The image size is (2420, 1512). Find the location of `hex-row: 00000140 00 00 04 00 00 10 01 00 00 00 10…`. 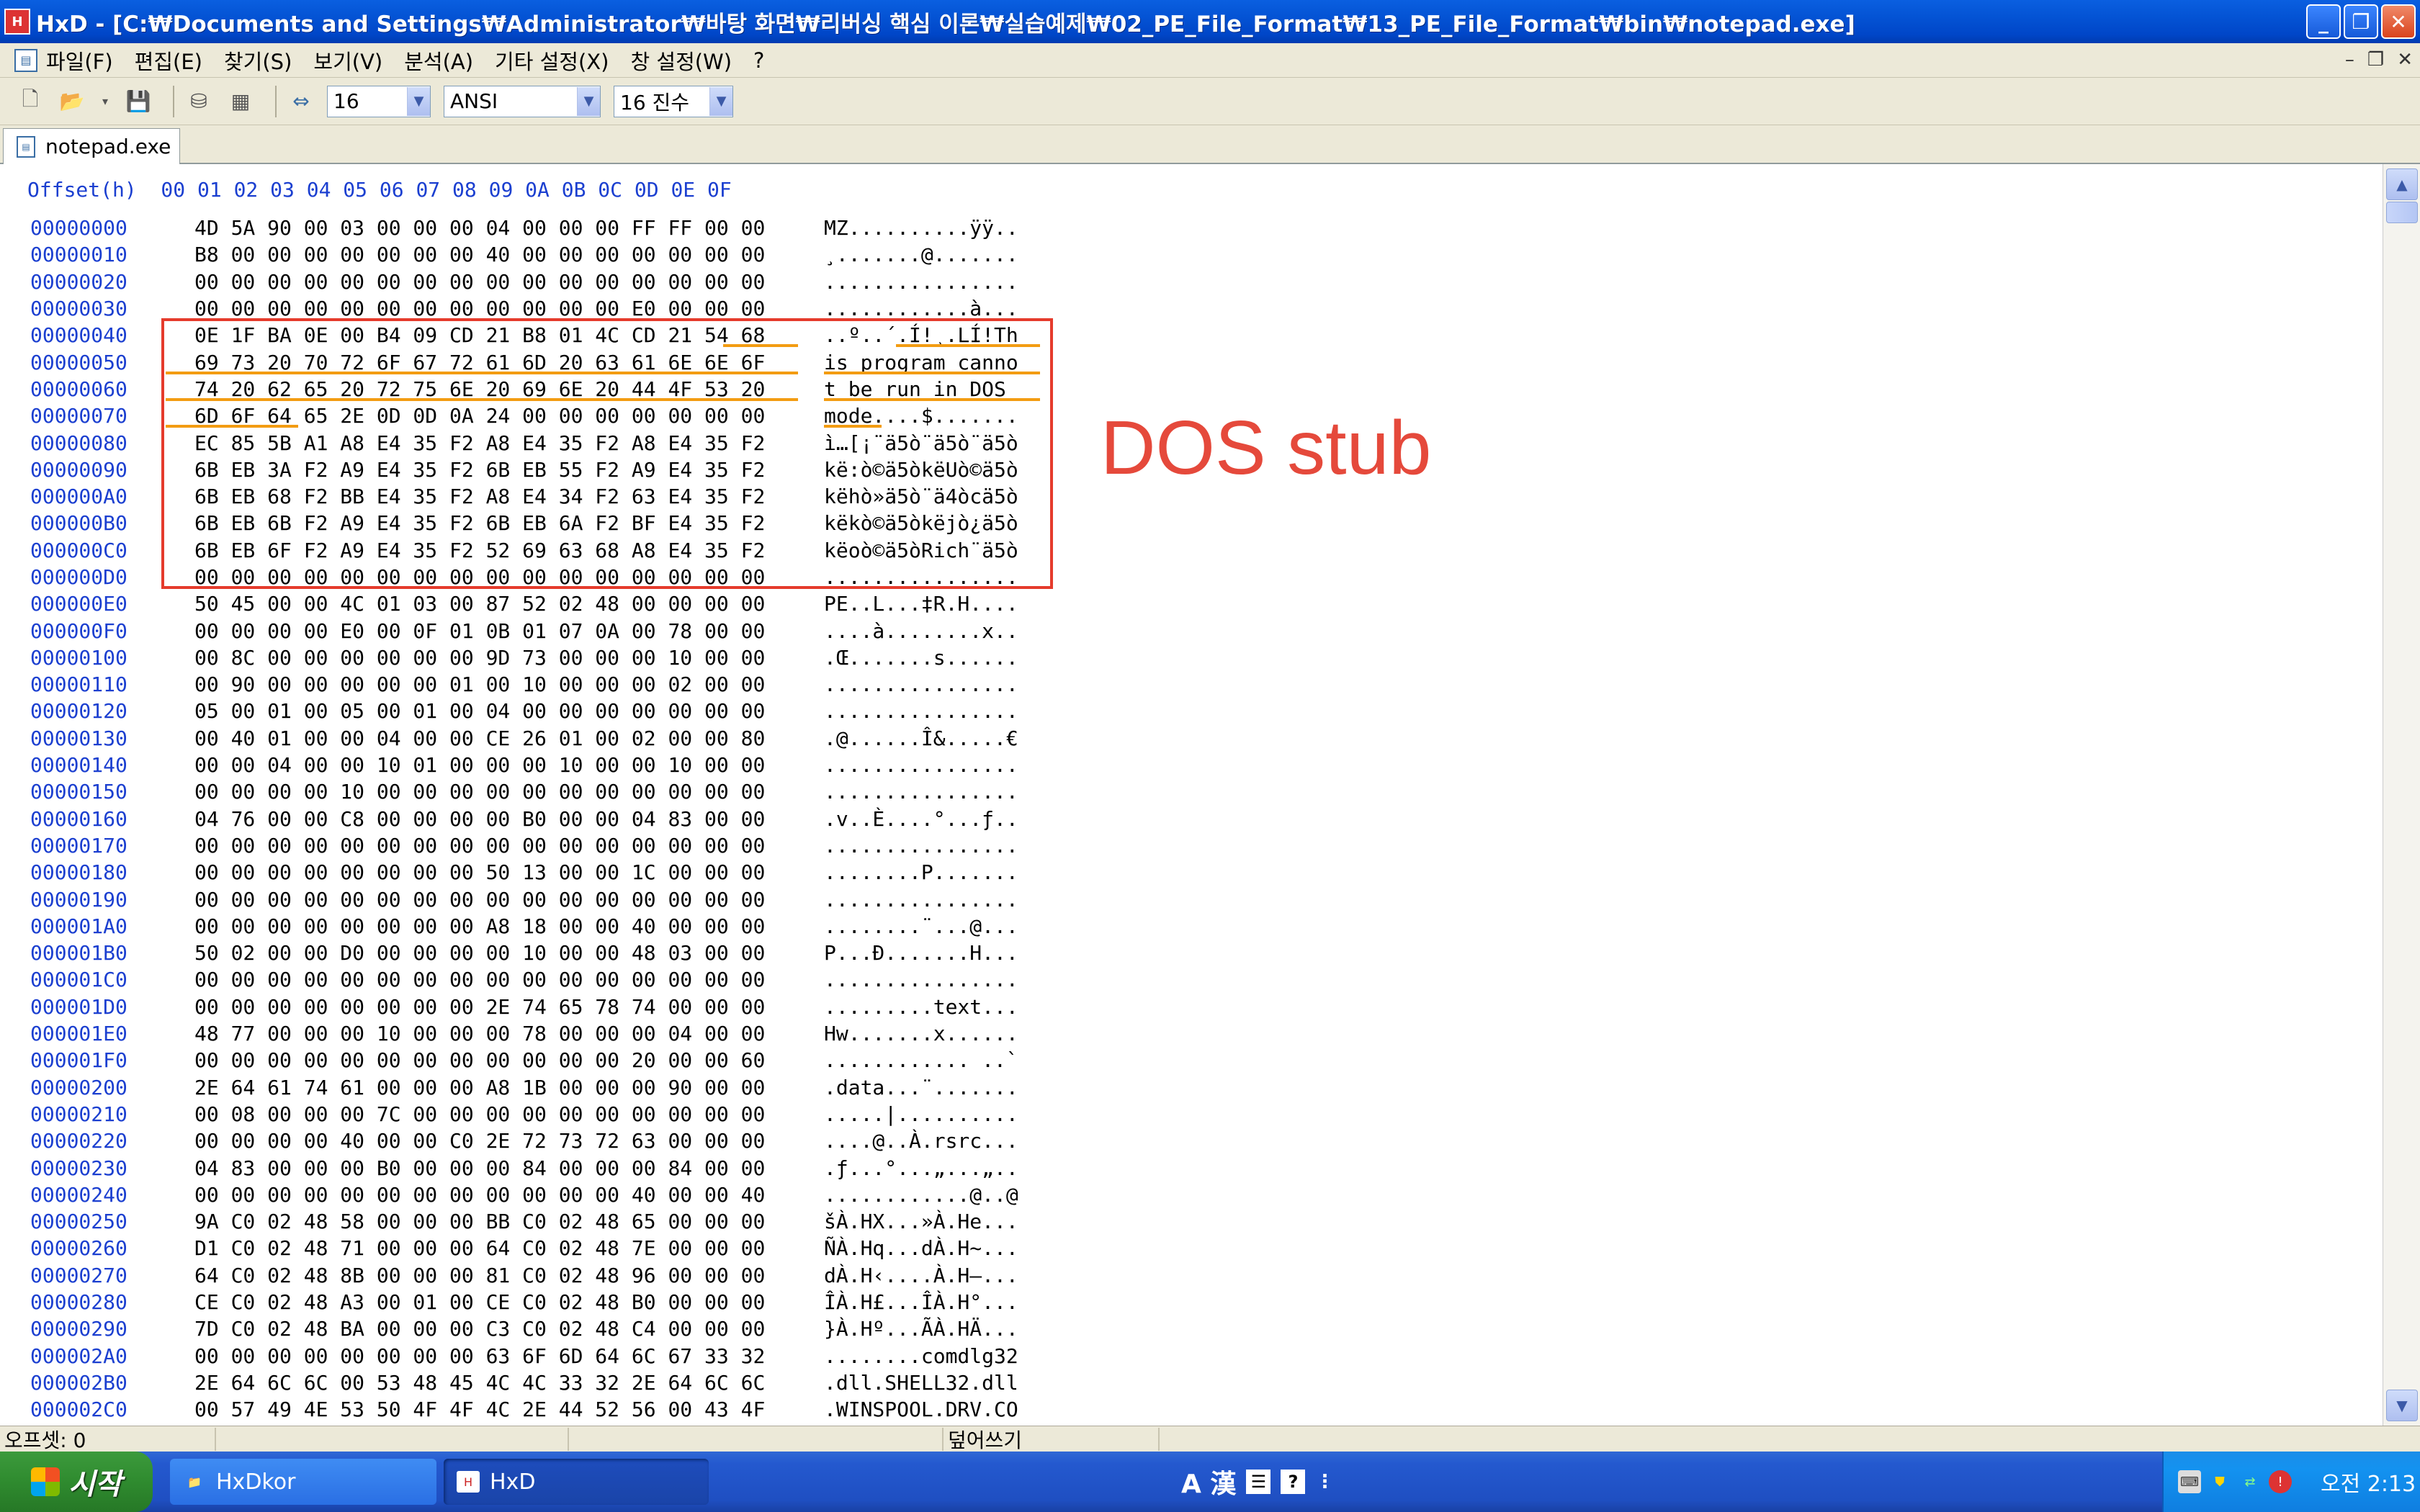

hex-row: 00000140 00 00 04 00 00 10 01 00 00 00 10… is located at coordinates (509, 765).